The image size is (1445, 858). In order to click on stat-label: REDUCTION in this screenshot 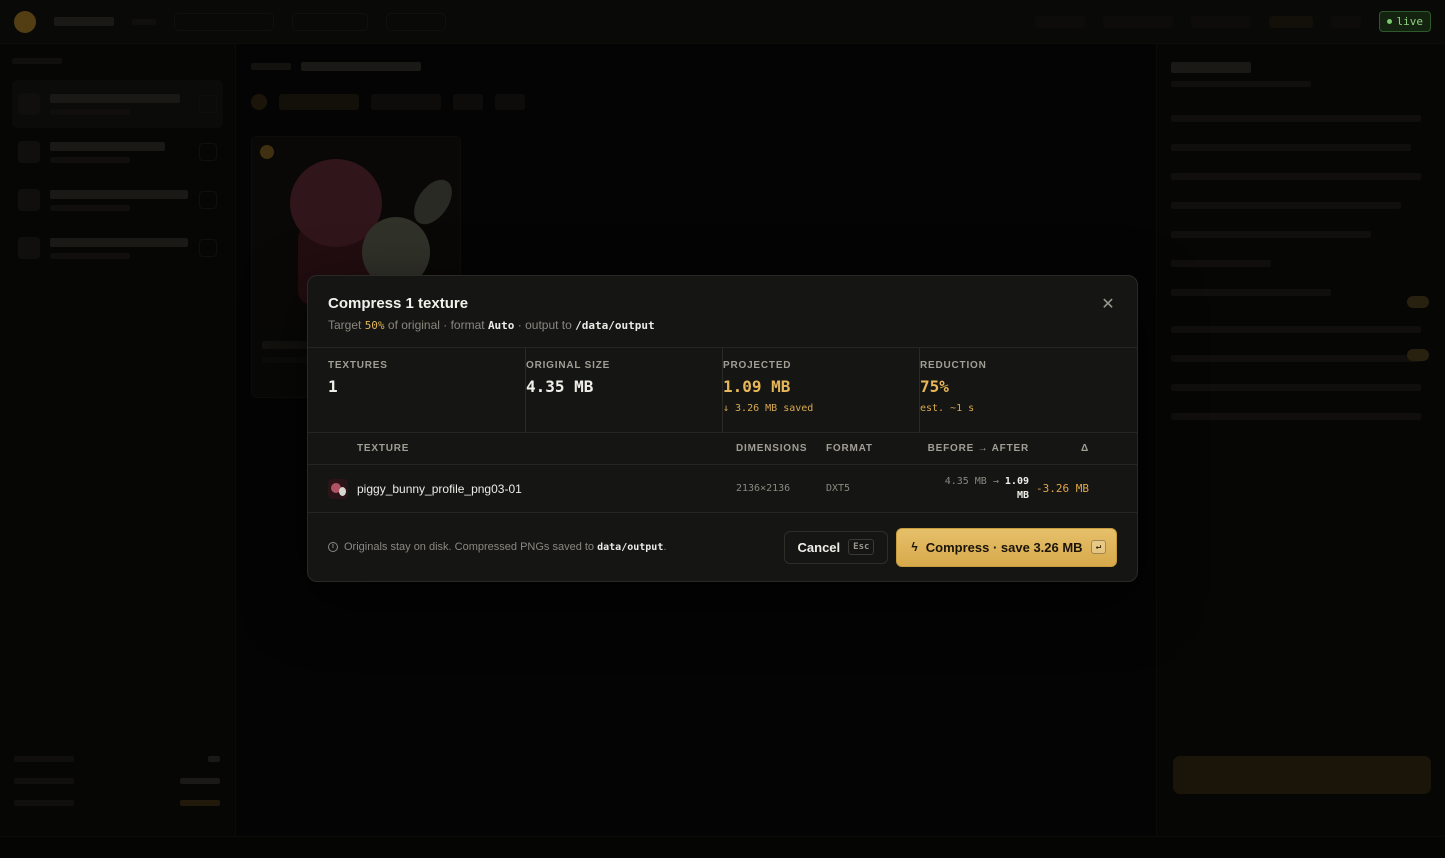, I will do `click(953, 365)`.